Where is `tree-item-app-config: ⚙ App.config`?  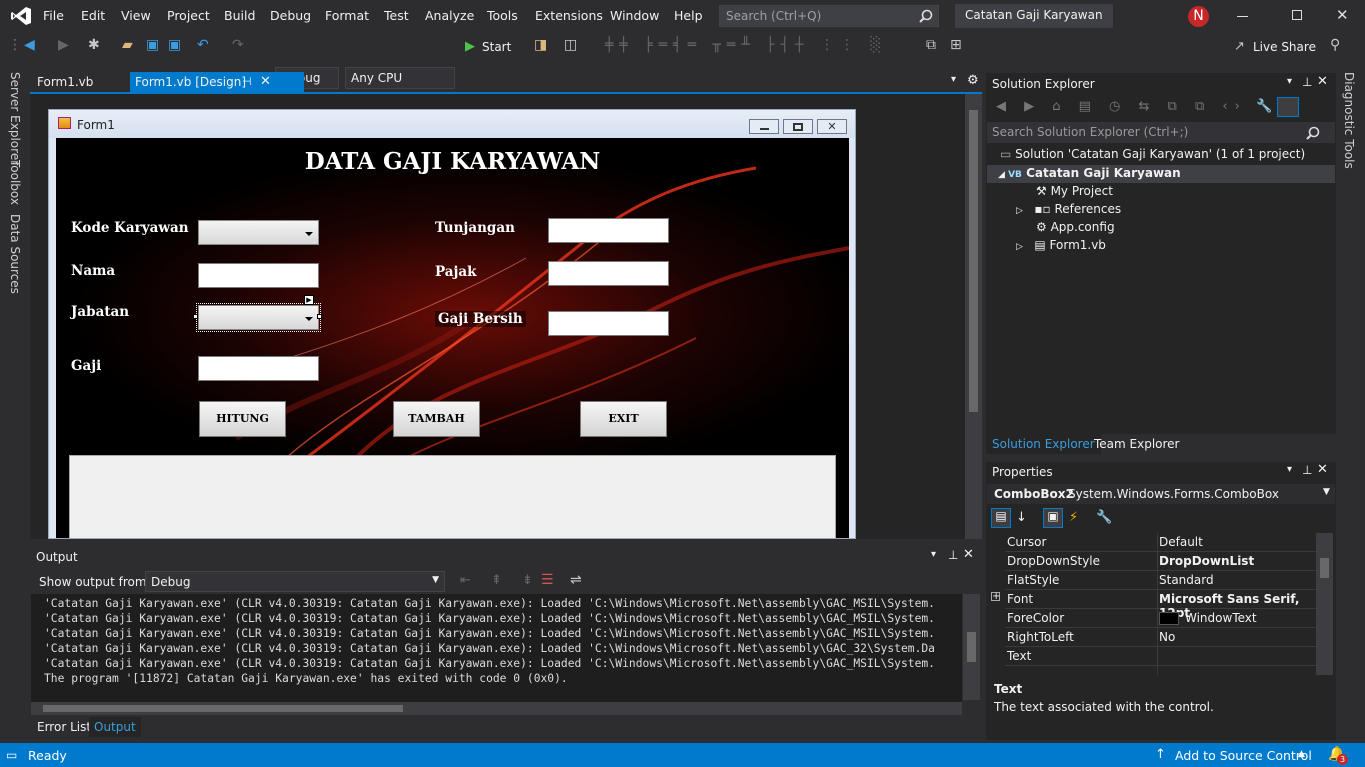
tree-item-app-config: ⚙ App.config is located at coordinates (1075, 227).